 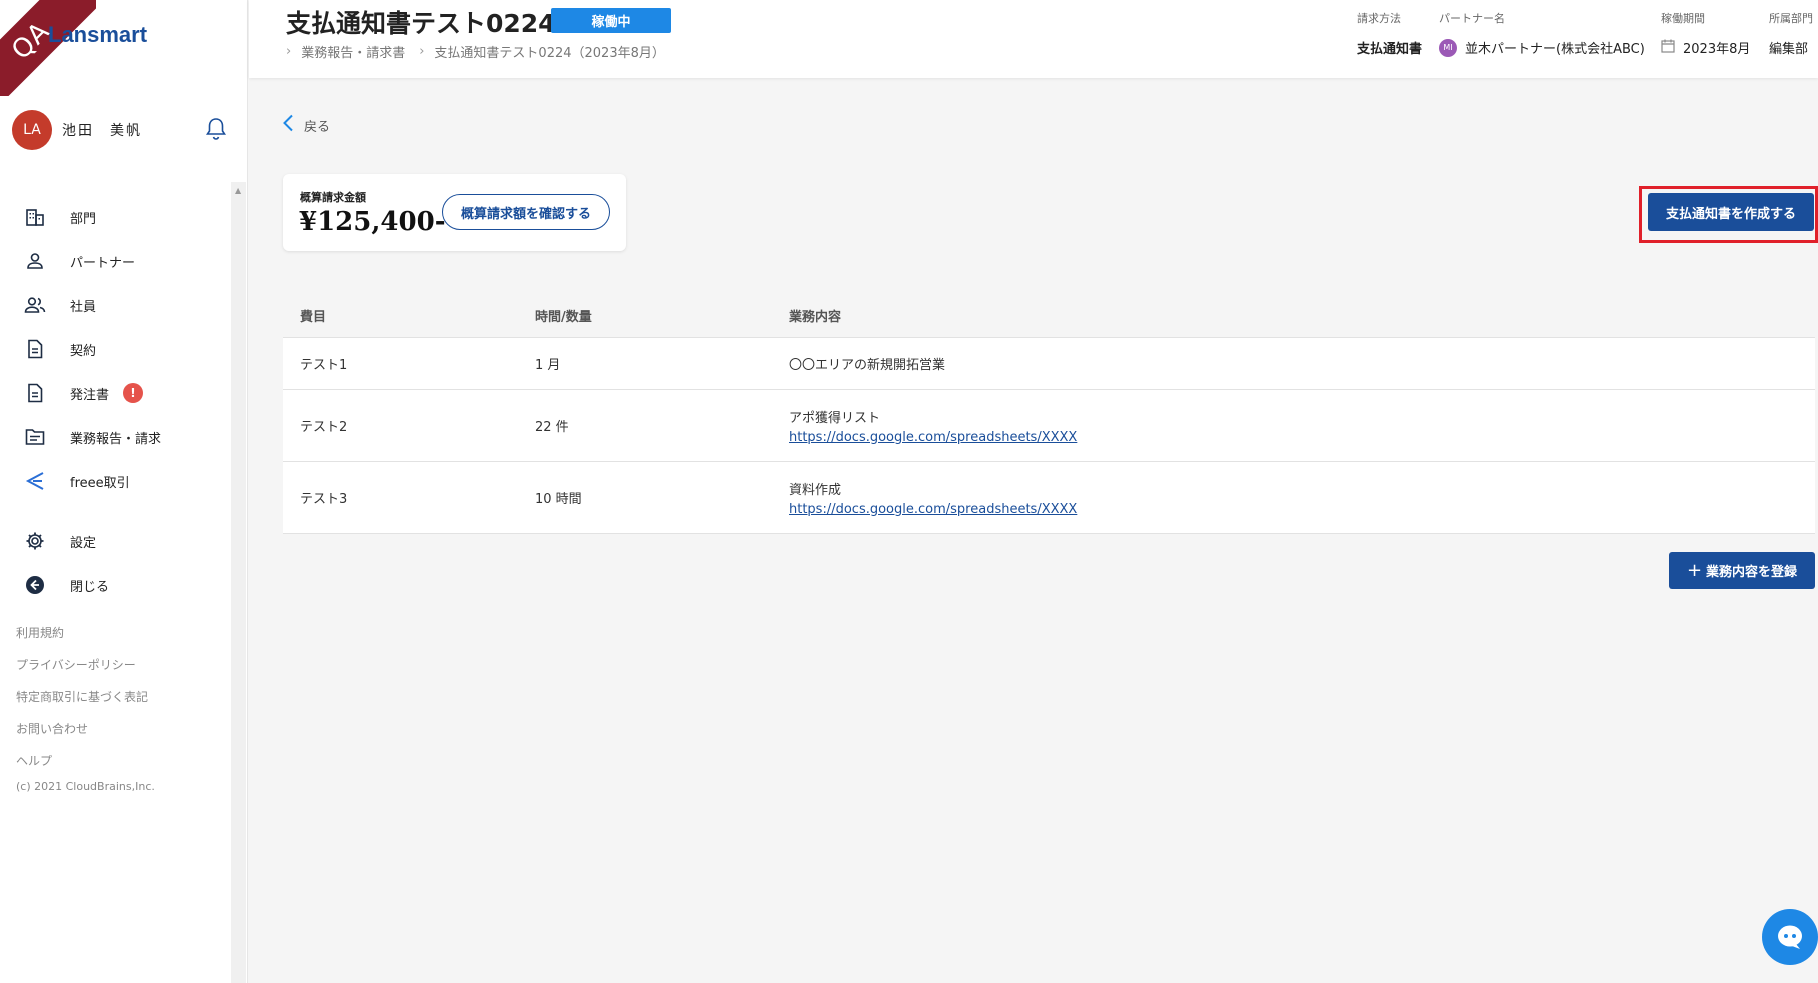 What do you see at coordinates (126, 541) in the screenshot?
I see `sidebar-item-settings: 設定` at bounding box center [126, 541].